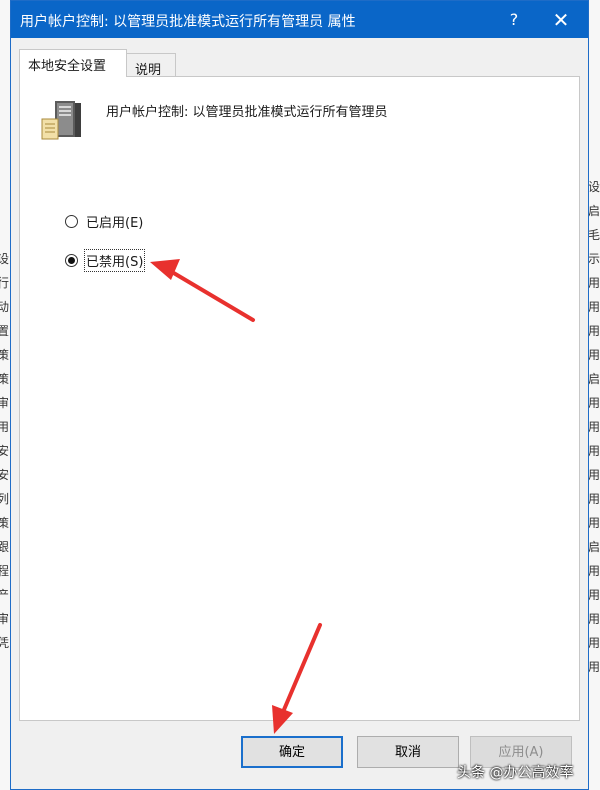  I want to click on enabled-label: 已启用(E), so click(114, 221).